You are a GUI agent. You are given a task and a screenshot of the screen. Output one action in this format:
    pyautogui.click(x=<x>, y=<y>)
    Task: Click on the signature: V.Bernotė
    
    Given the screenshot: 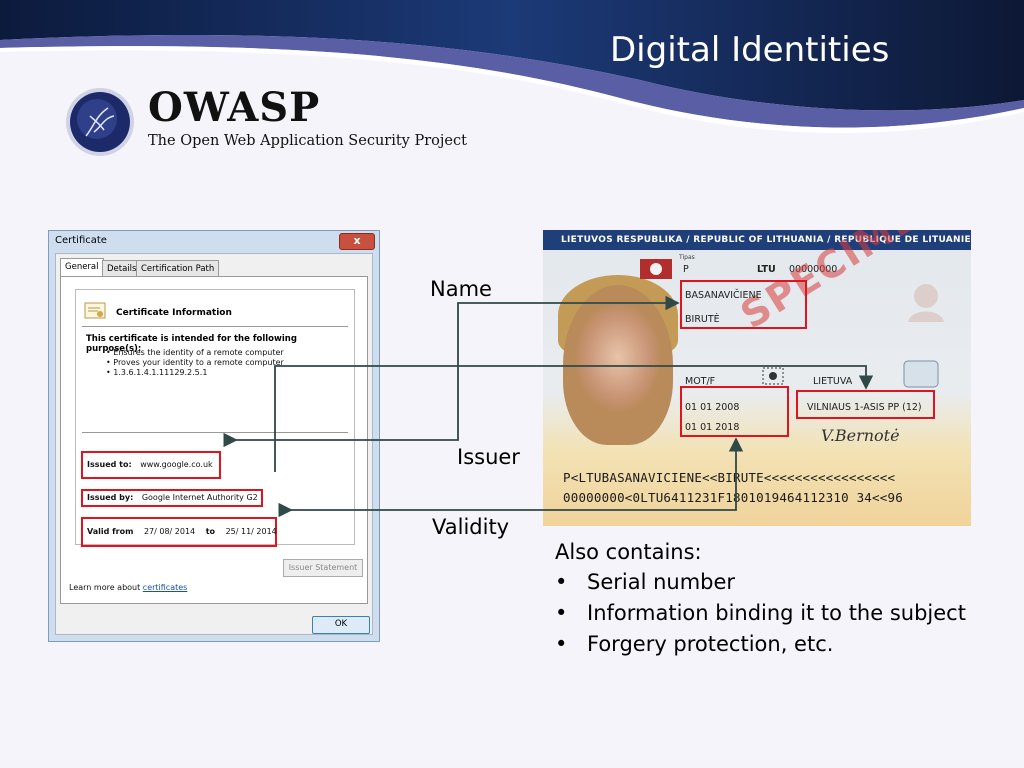 What is the action you would take?
    pyautogui.click(x=860, y=435)
    